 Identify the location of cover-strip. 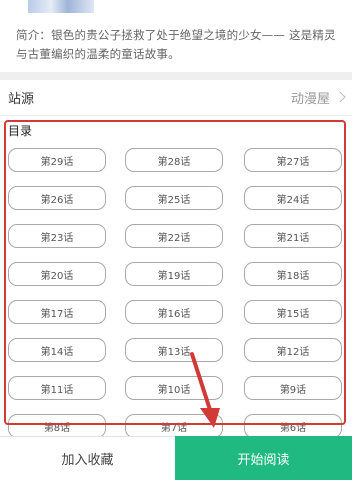
(176, 7).